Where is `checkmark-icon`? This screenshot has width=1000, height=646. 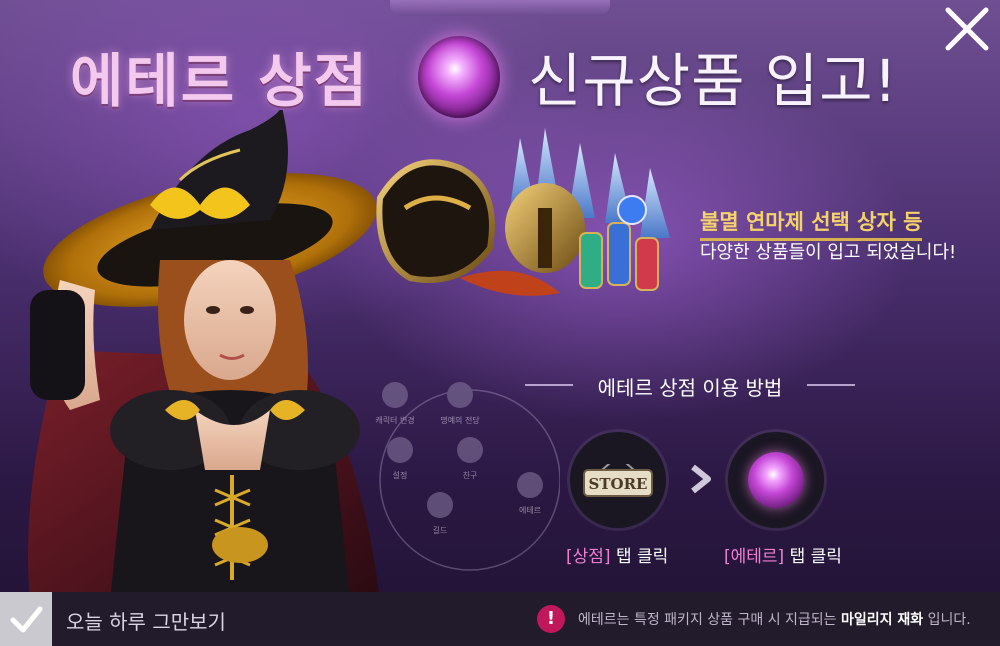
checkmark-icon is located at coordinates (26, 619).